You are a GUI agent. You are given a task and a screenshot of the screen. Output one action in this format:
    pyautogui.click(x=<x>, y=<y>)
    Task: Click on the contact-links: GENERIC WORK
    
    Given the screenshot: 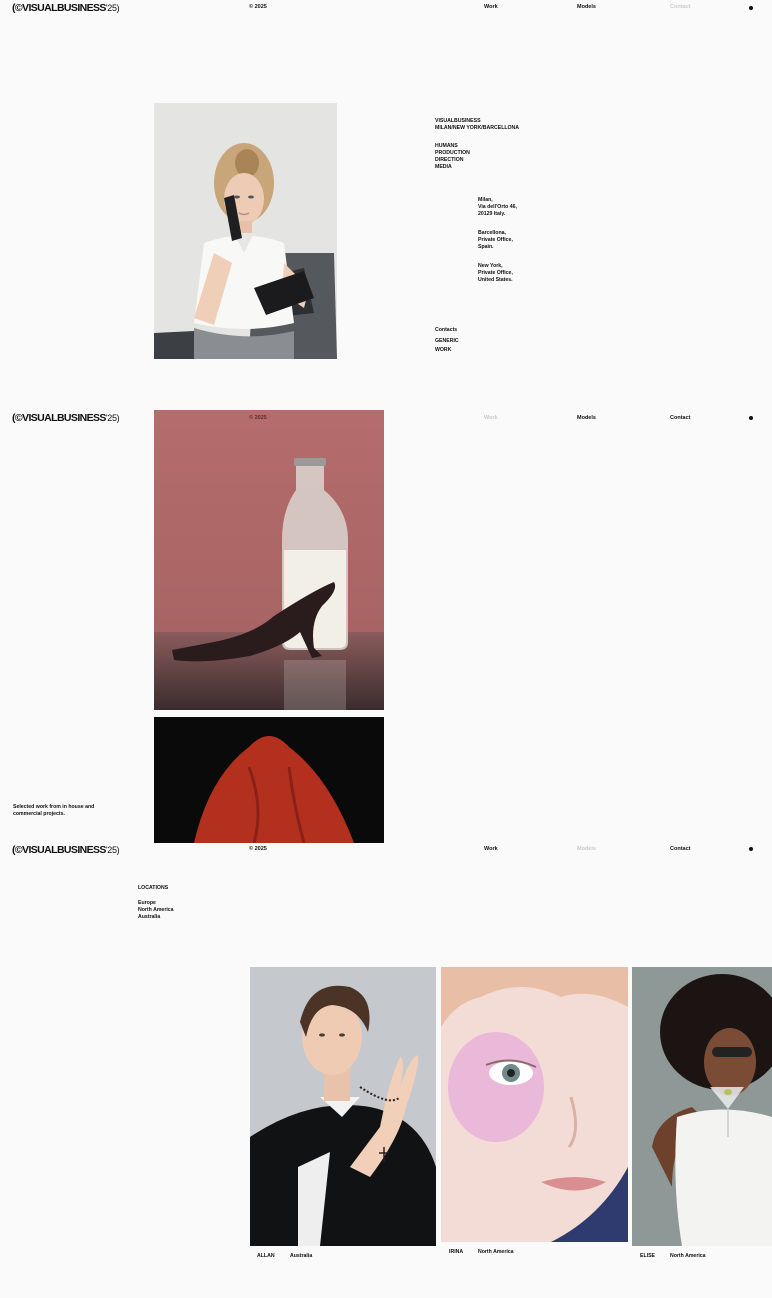 What is the action you would take?
    pyautogui.click(x=447, y=346)
    